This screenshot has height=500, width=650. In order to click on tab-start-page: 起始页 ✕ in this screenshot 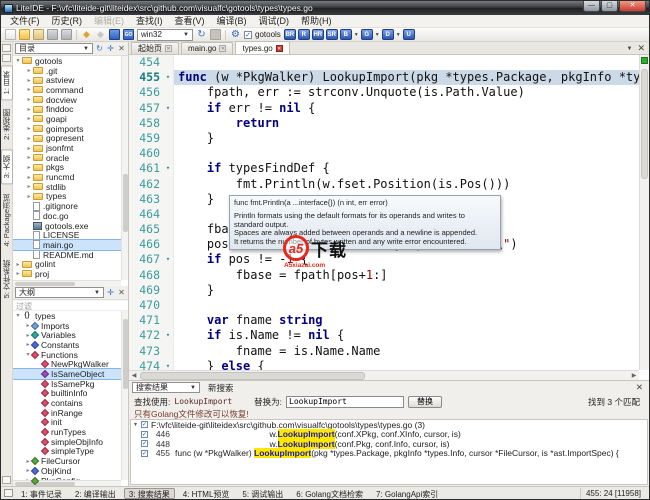, I will do `click(155, 48)`.